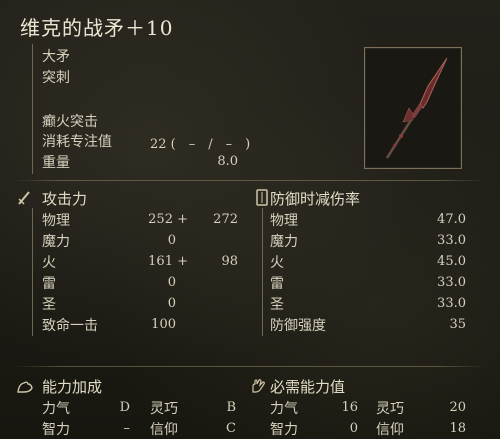 The image size is (500, 439). Describe the element at coordinates (451, 240) in the screenshot. I see `guard-value-magic: 33.0` at that location.